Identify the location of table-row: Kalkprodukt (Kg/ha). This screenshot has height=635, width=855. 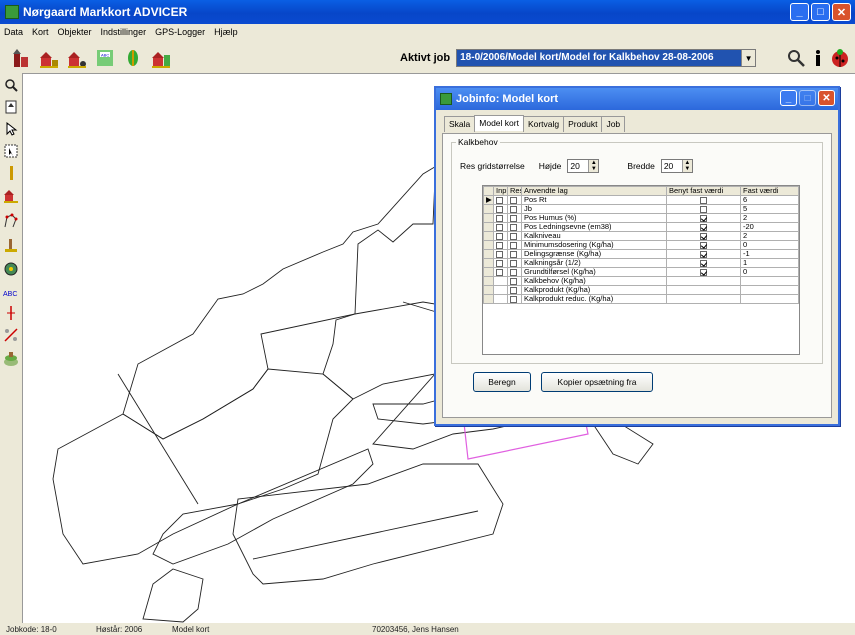
(641, 290).